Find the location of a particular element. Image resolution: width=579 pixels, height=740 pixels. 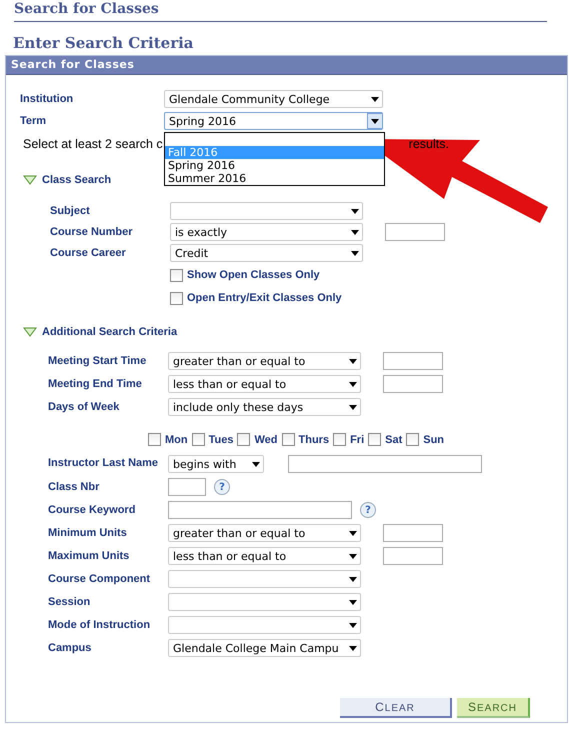

page-title: Search for Classes is located at coordinates (86, 9).